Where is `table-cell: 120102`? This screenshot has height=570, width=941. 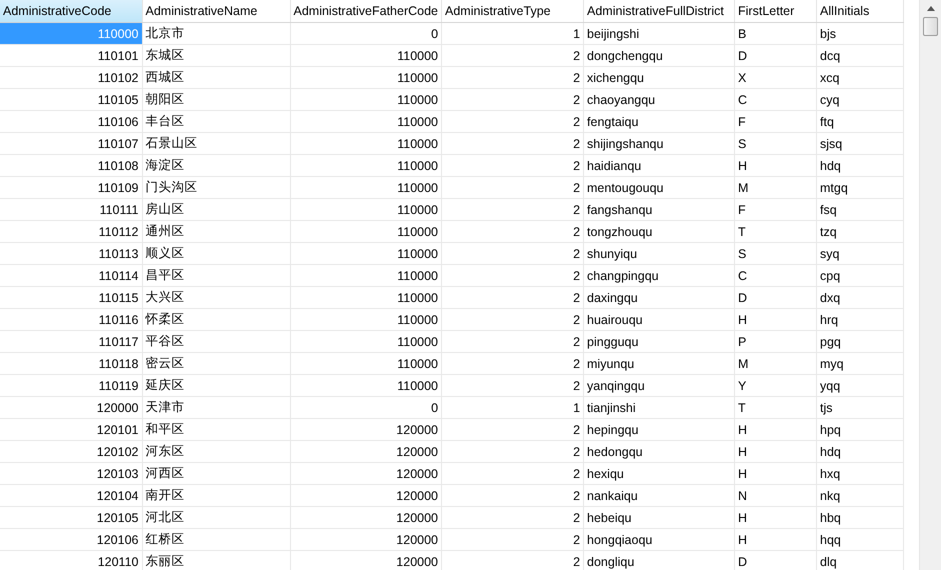
table-cell: 120102 is located at coordinates (71, 451).